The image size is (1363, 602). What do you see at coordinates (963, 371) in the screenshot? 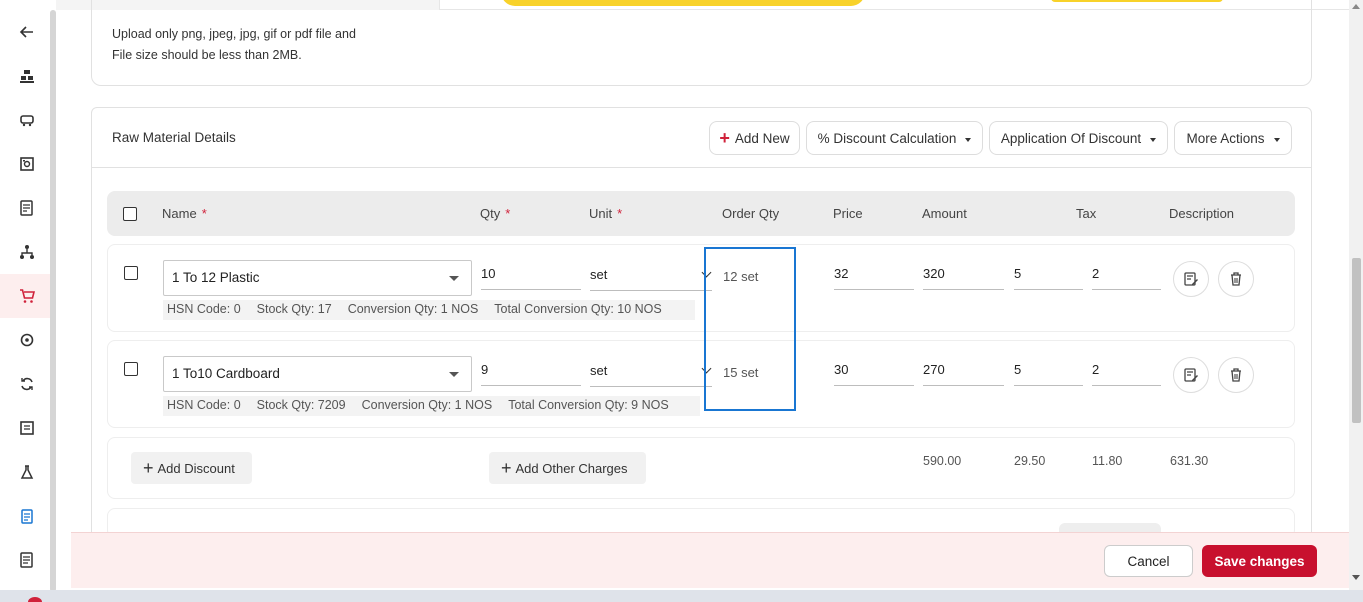
I see `amount-input: 270` at bounding box center [963, 371].